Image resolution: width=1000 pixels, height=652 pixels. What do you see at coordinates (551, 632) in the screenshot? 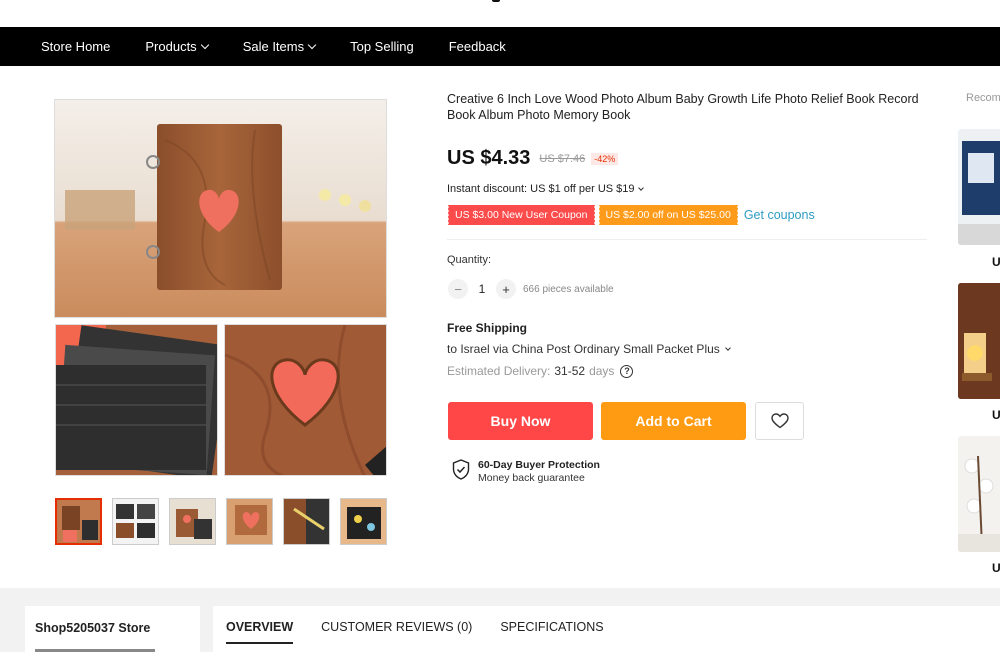
I see `tab-specifications: SPECIFICATIONS` at bounding box center [551, 632].